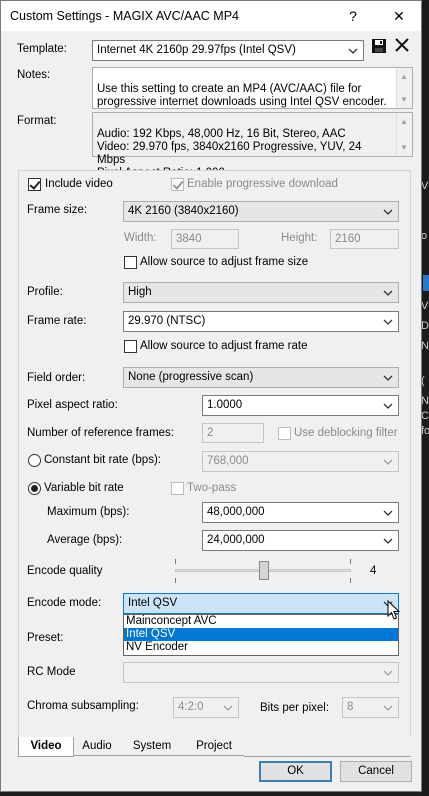 The image size is (429, 796). I want to click on slider-thumb, so click(264, 570).